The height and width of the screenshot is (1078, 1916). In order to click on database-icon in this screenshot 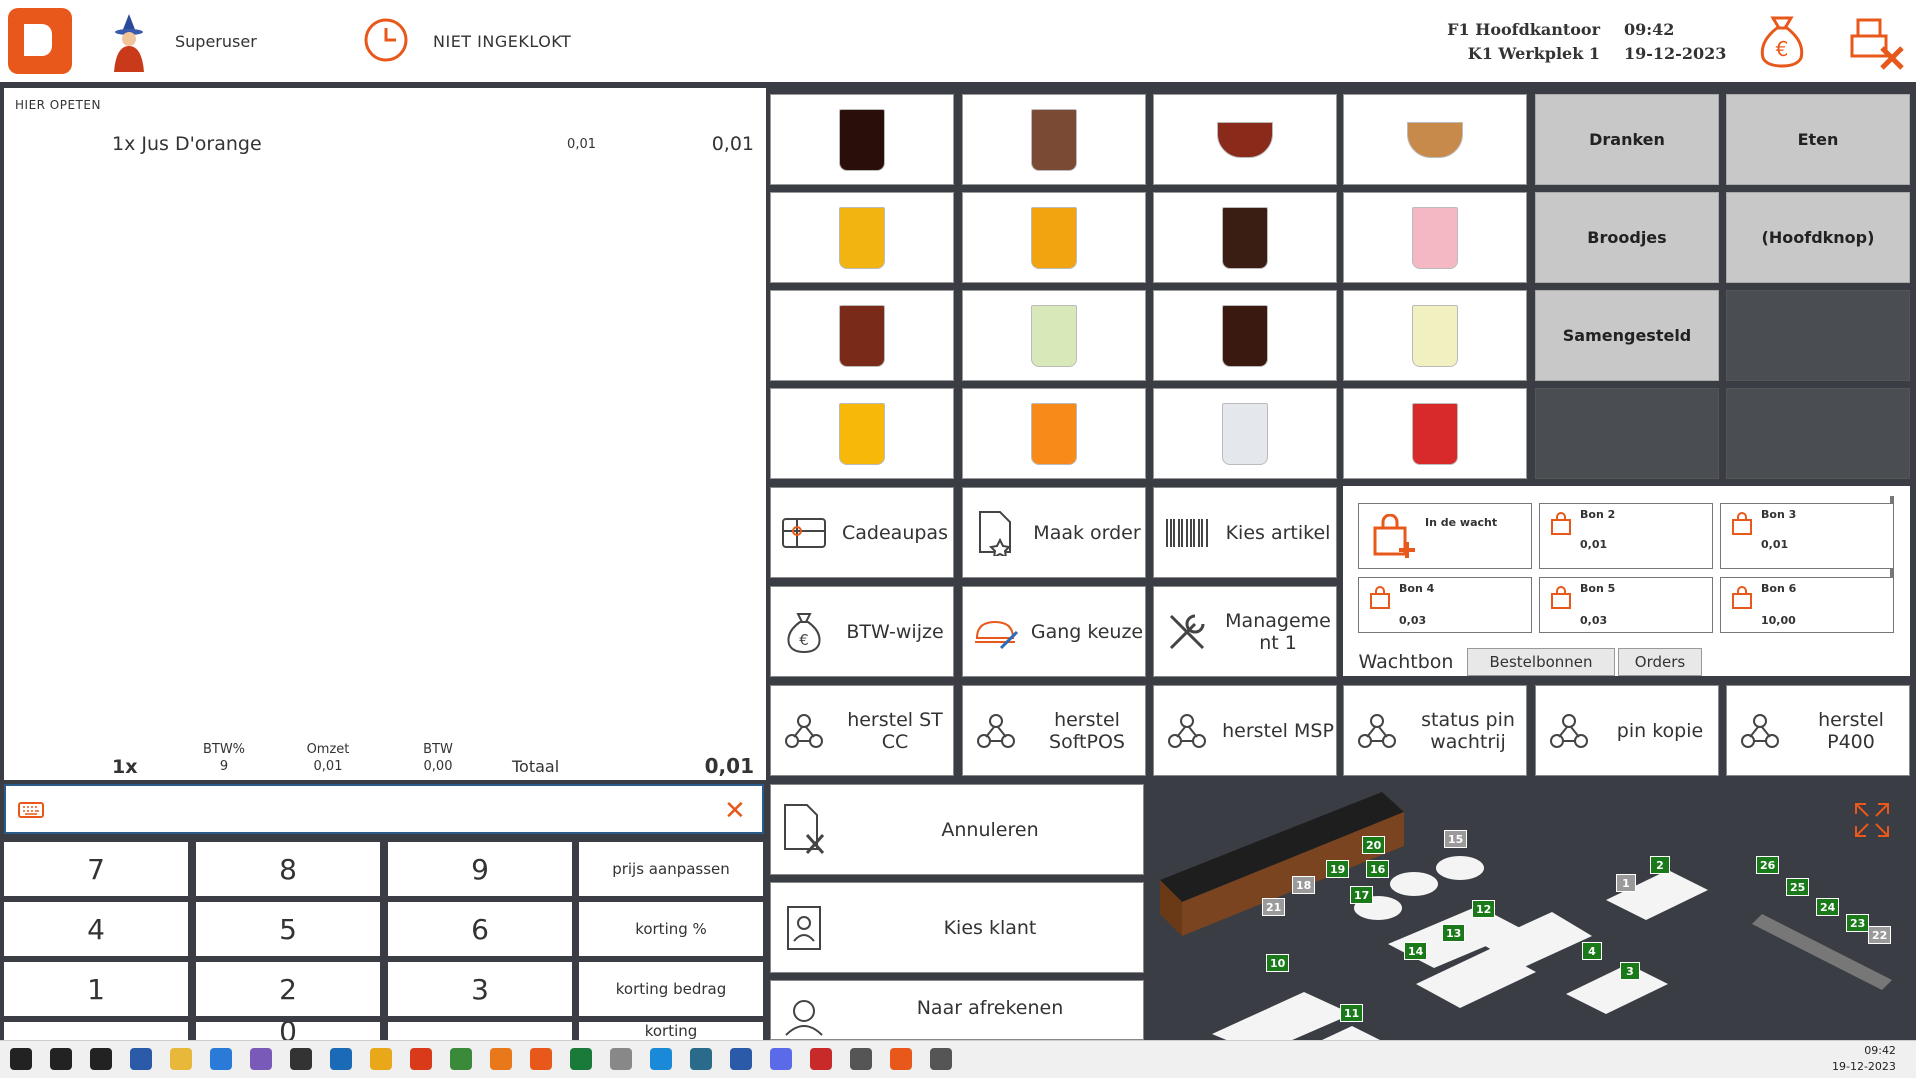, I will do `click(621, 1059)`.